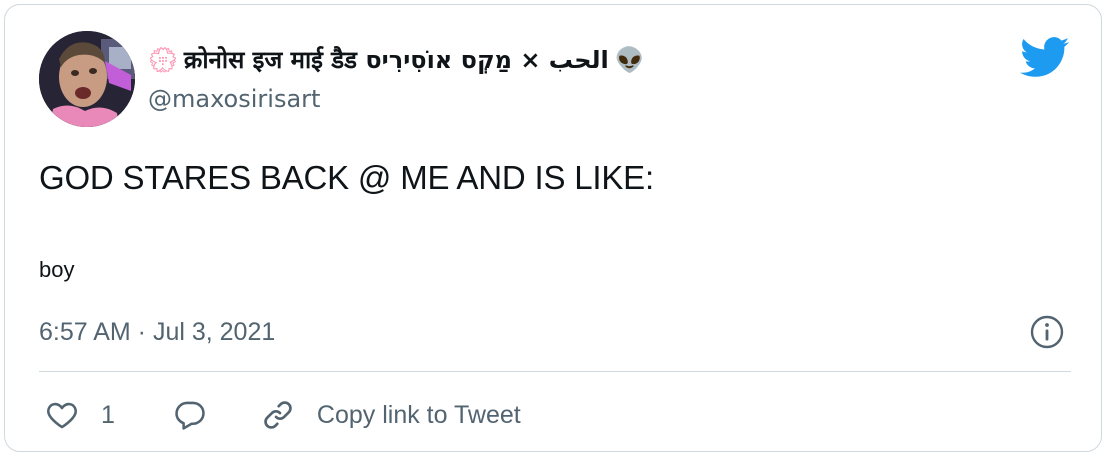 The image size is (1108, 458). I want to click on info-icon, so click(1047, 332).